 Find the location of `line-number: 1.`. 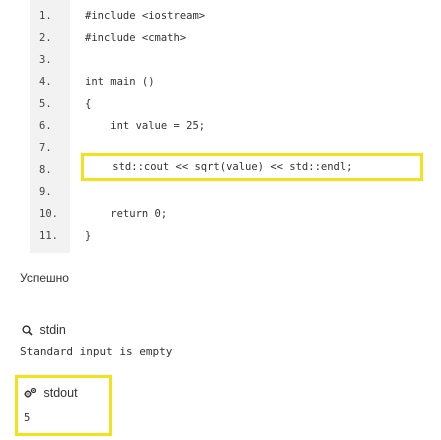

line-number: 1. is located at coordinates (45, 16).